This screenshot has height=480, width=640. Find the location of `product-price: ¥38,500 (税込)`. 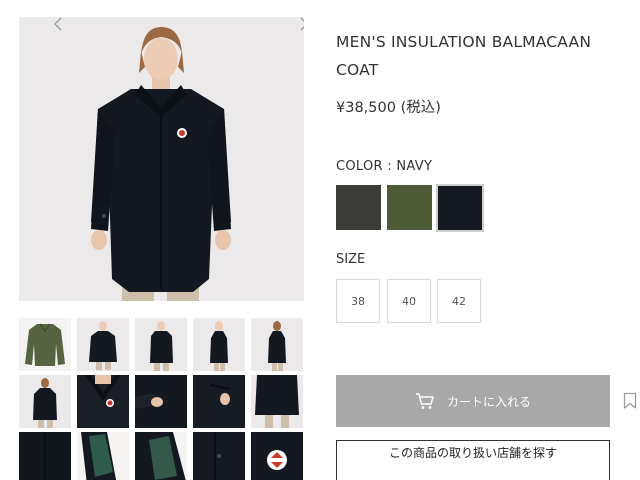

product-price: ¥38,500 (税込) is located at coordinates (388, 108).